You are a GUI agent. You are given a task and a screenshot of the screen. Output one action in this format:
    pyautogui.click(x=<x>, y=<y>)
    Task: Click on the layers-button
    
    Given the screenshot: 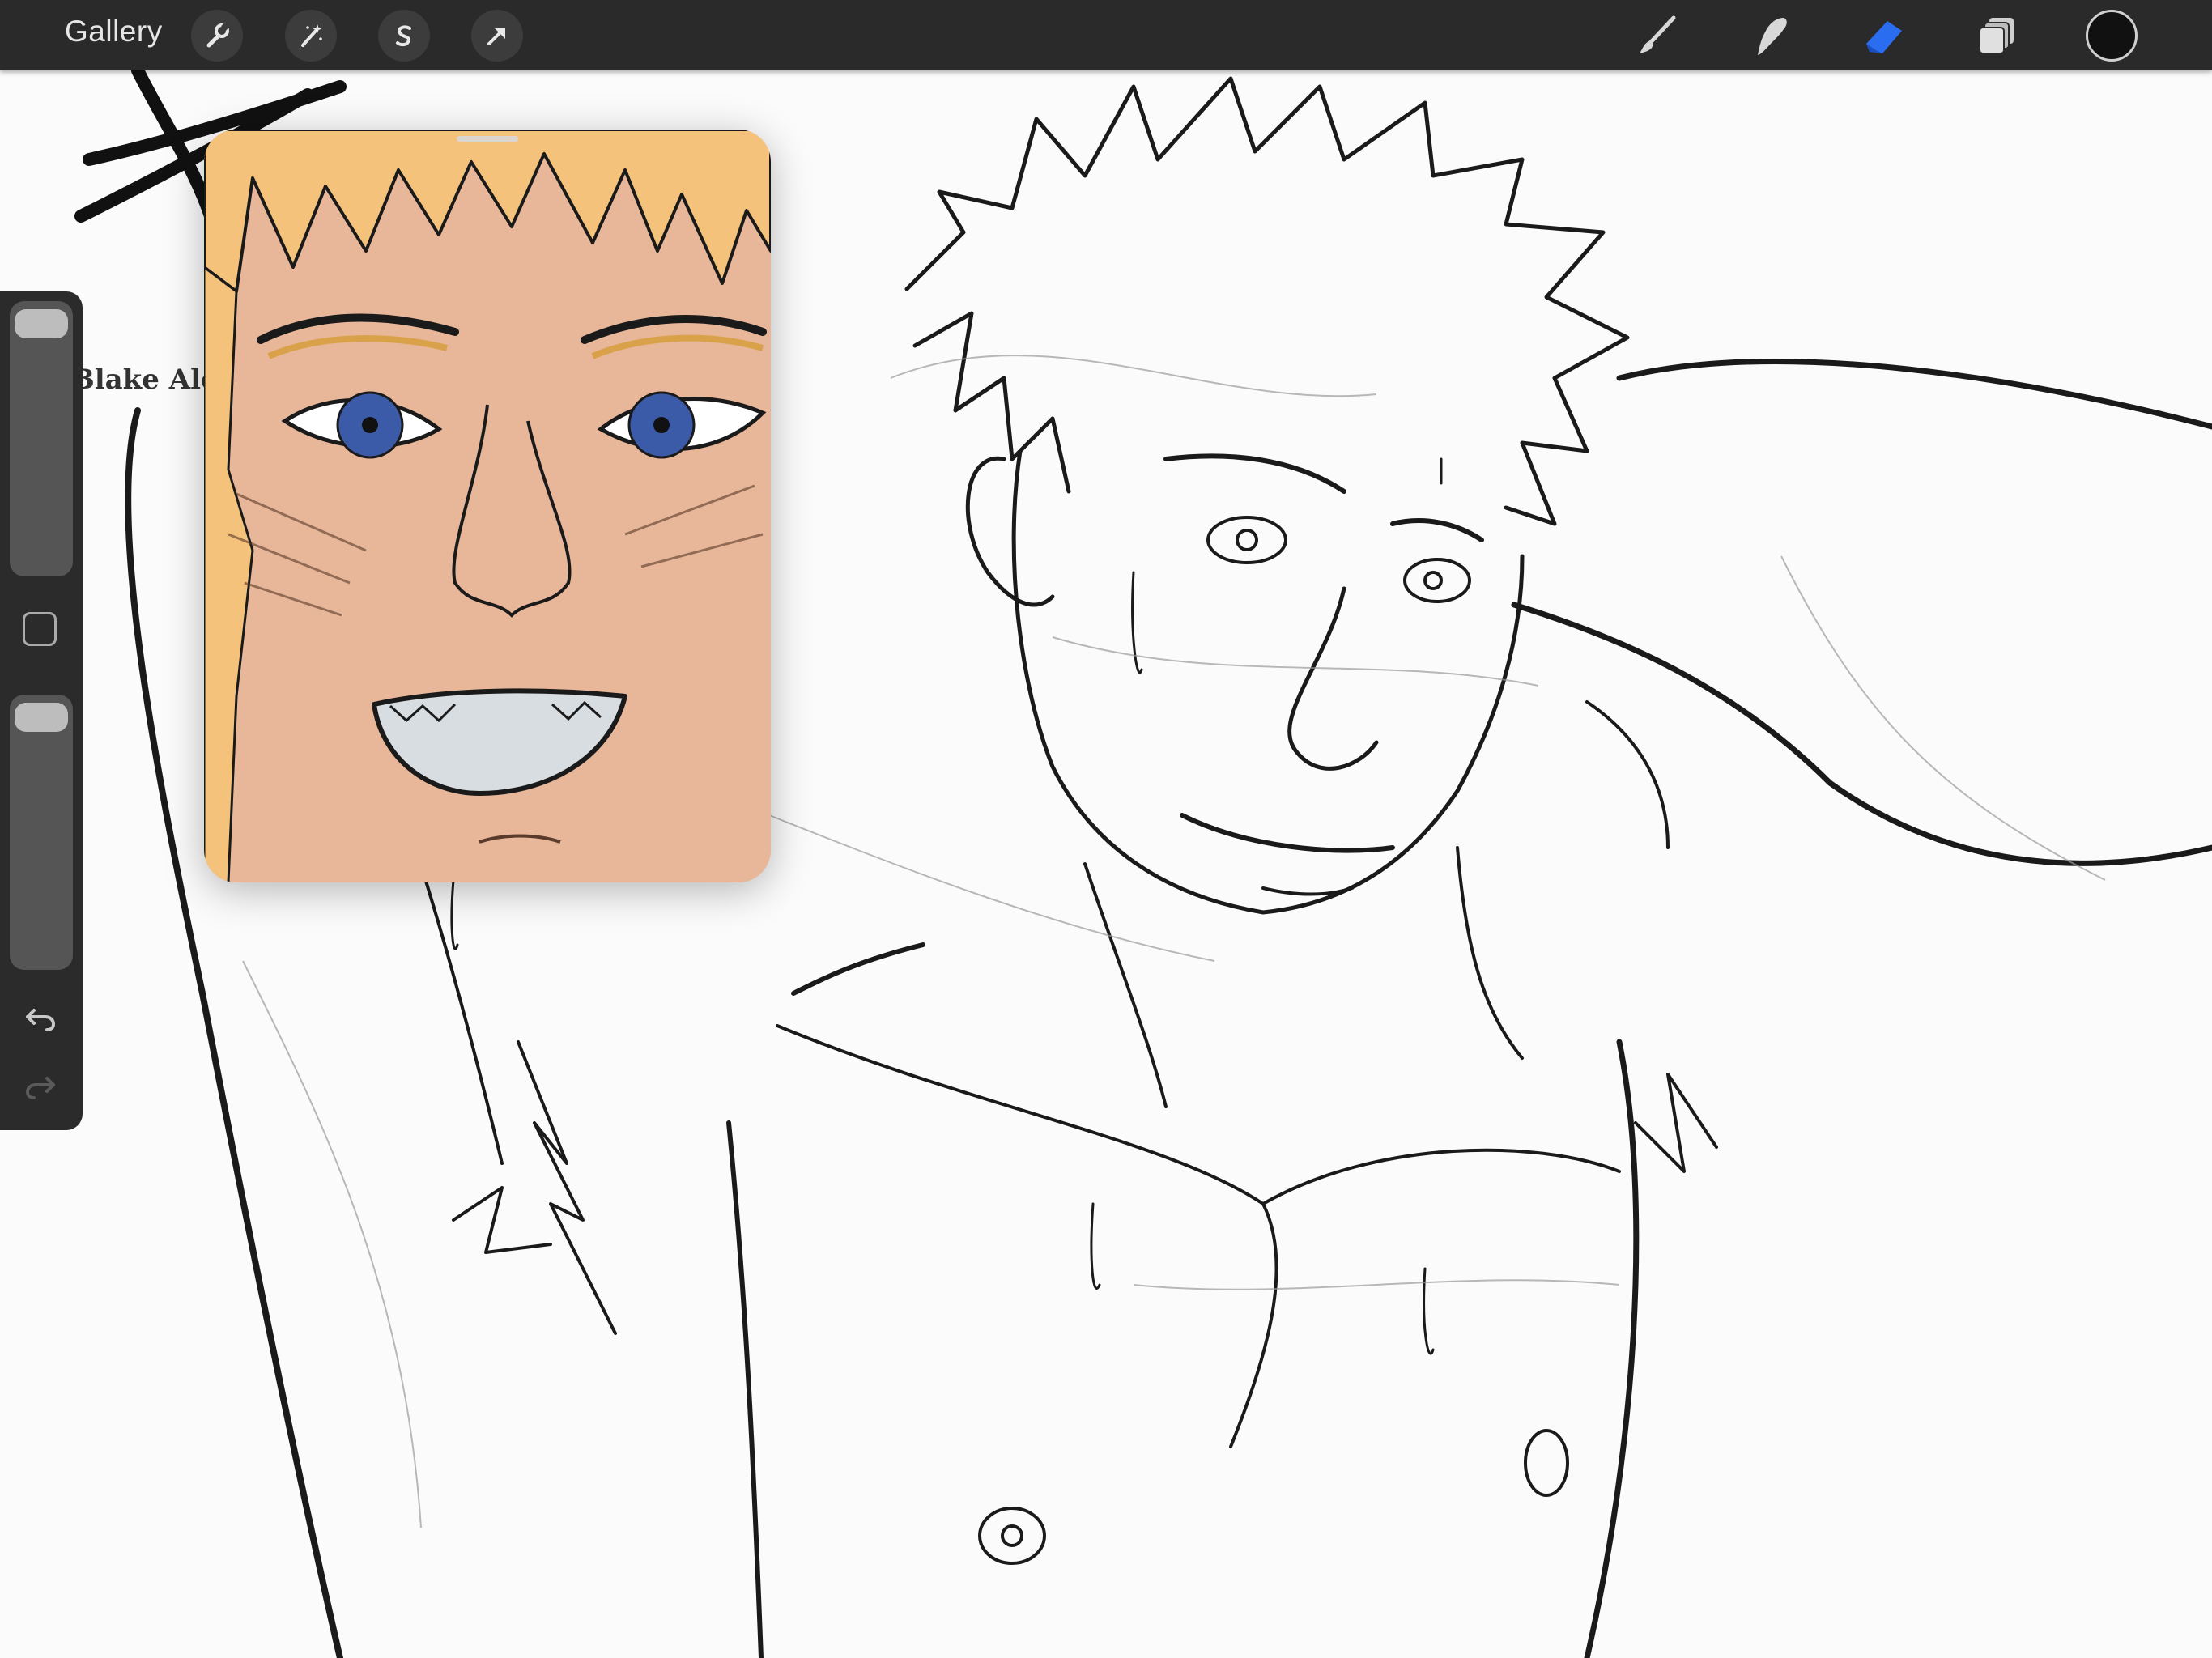 What is the action you would take?
    pyautogui.click(x=1998, y=35)
    